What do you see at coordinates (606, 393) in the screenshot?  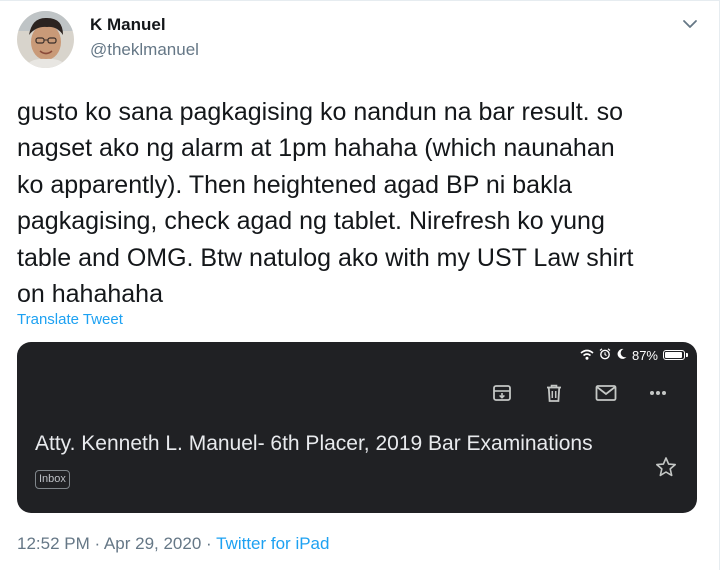 I see `mark-unread-icon` at bounding box center [606, 393].